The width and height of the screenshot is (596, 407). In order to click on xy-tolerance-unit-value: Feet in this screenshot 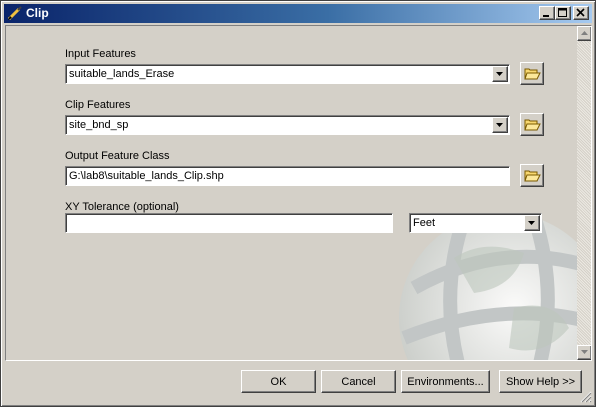, I will do `click(424, 223)`.